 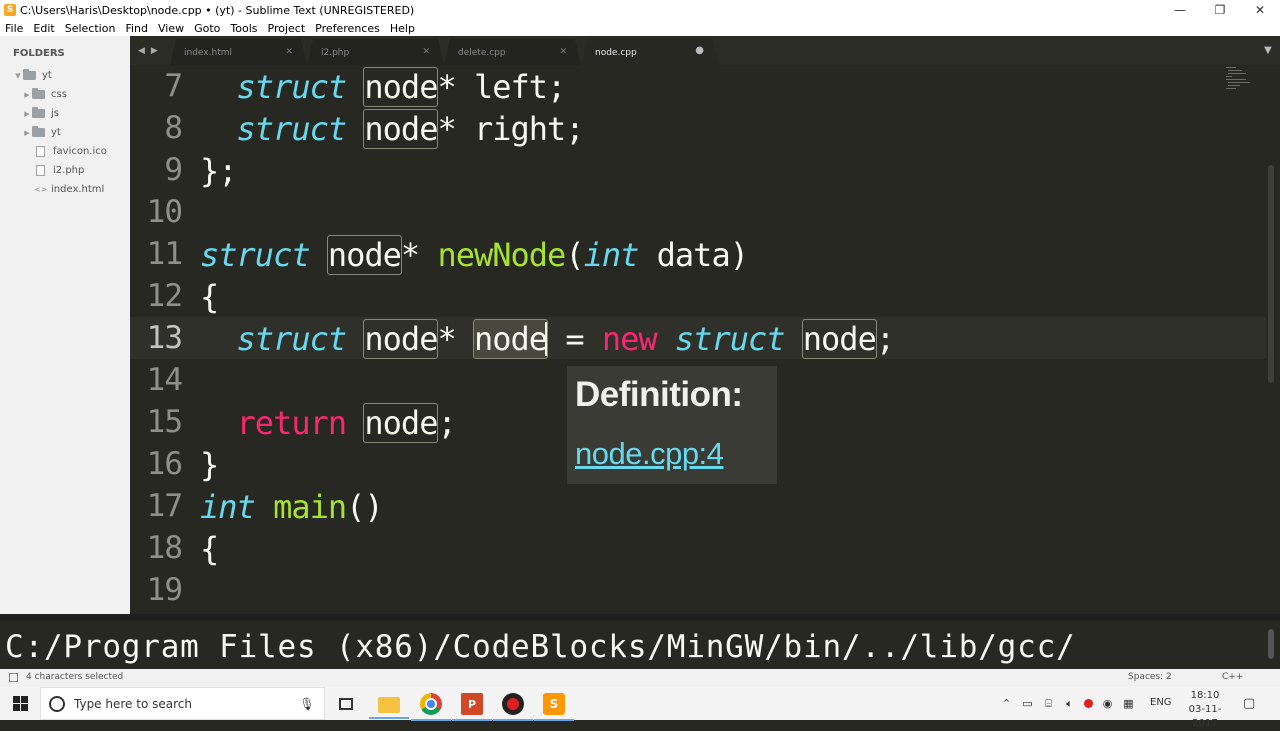 What do you see at coordinates (65, 132) in the screenshot?
I see `tree-folder-yt: ▶ yt` at bounding box center [65, 132].